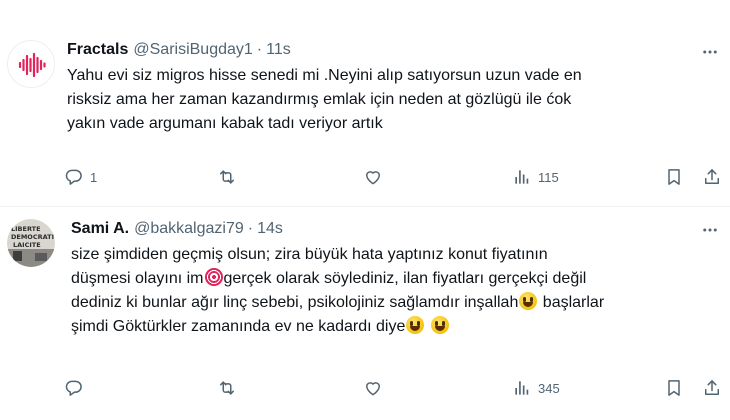 Image resolution: width=730 pixels, height=420 pixels. What do you see at coordinates (549, 388) in the screenshot?
I see `view-count: 345` at bounding box center [549, 388].